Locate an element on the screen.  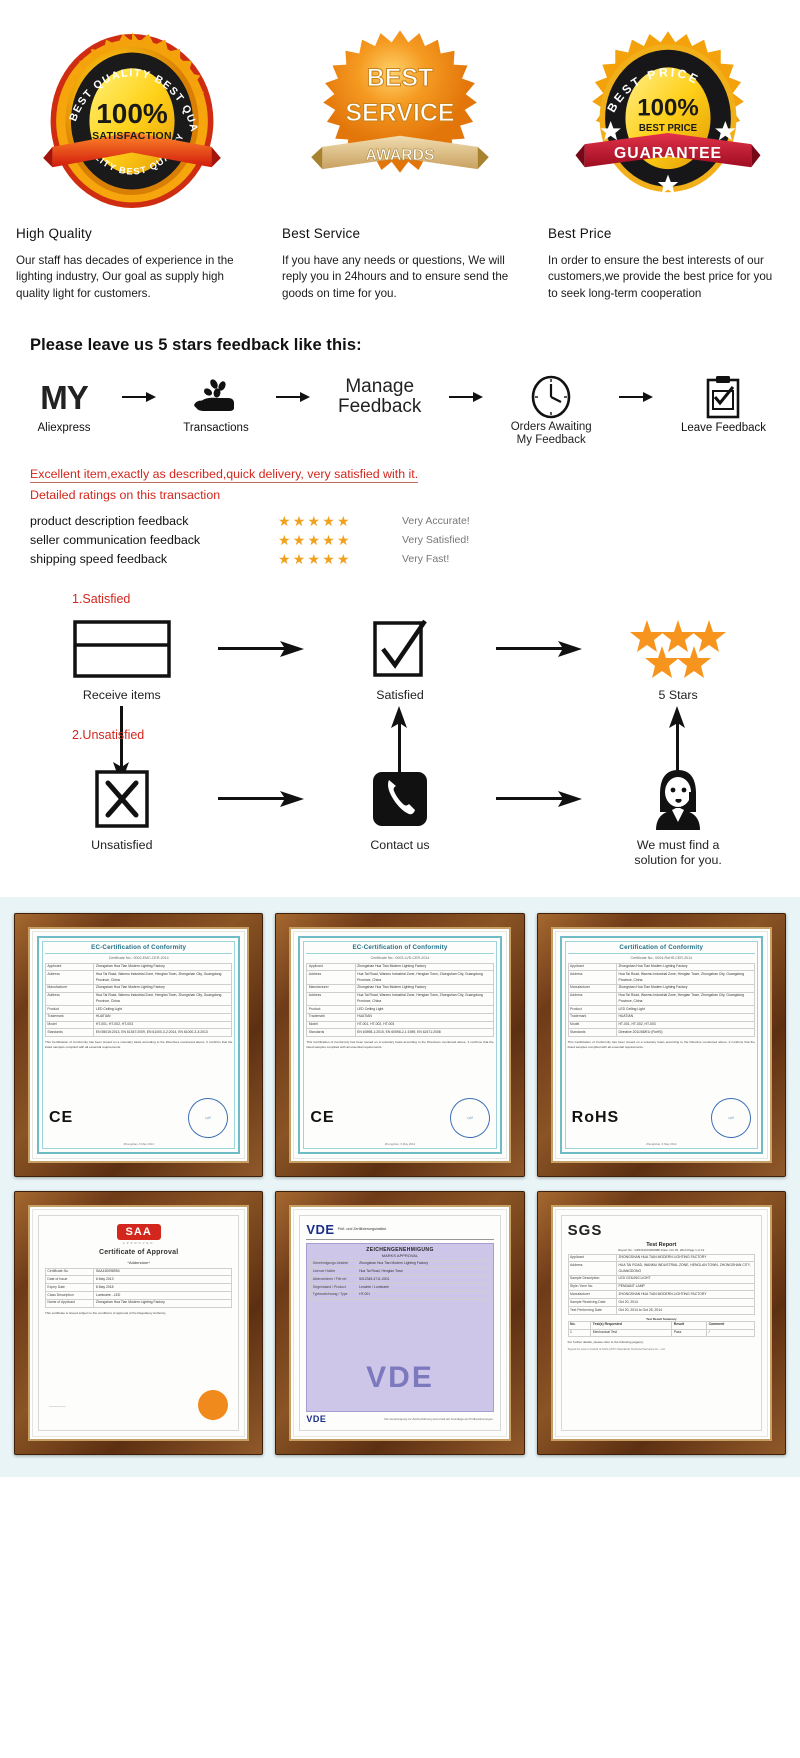
saa-logo: SAA is located at coordinates (138, 1231).